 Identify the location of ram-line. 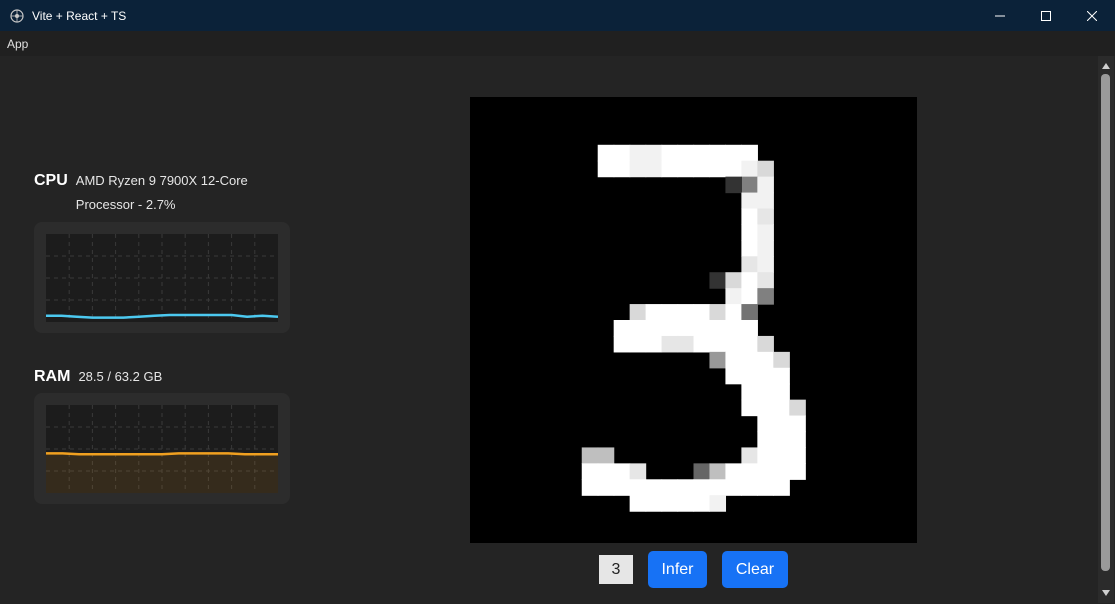
(162, 454).